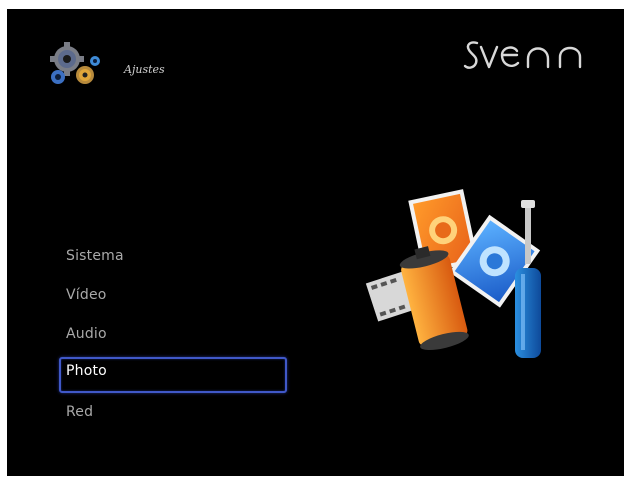  What do you see at coordinates (173, 375) in the screenshot?
I see `menu-item-photo: Photo` at bounding box center [173, 375].